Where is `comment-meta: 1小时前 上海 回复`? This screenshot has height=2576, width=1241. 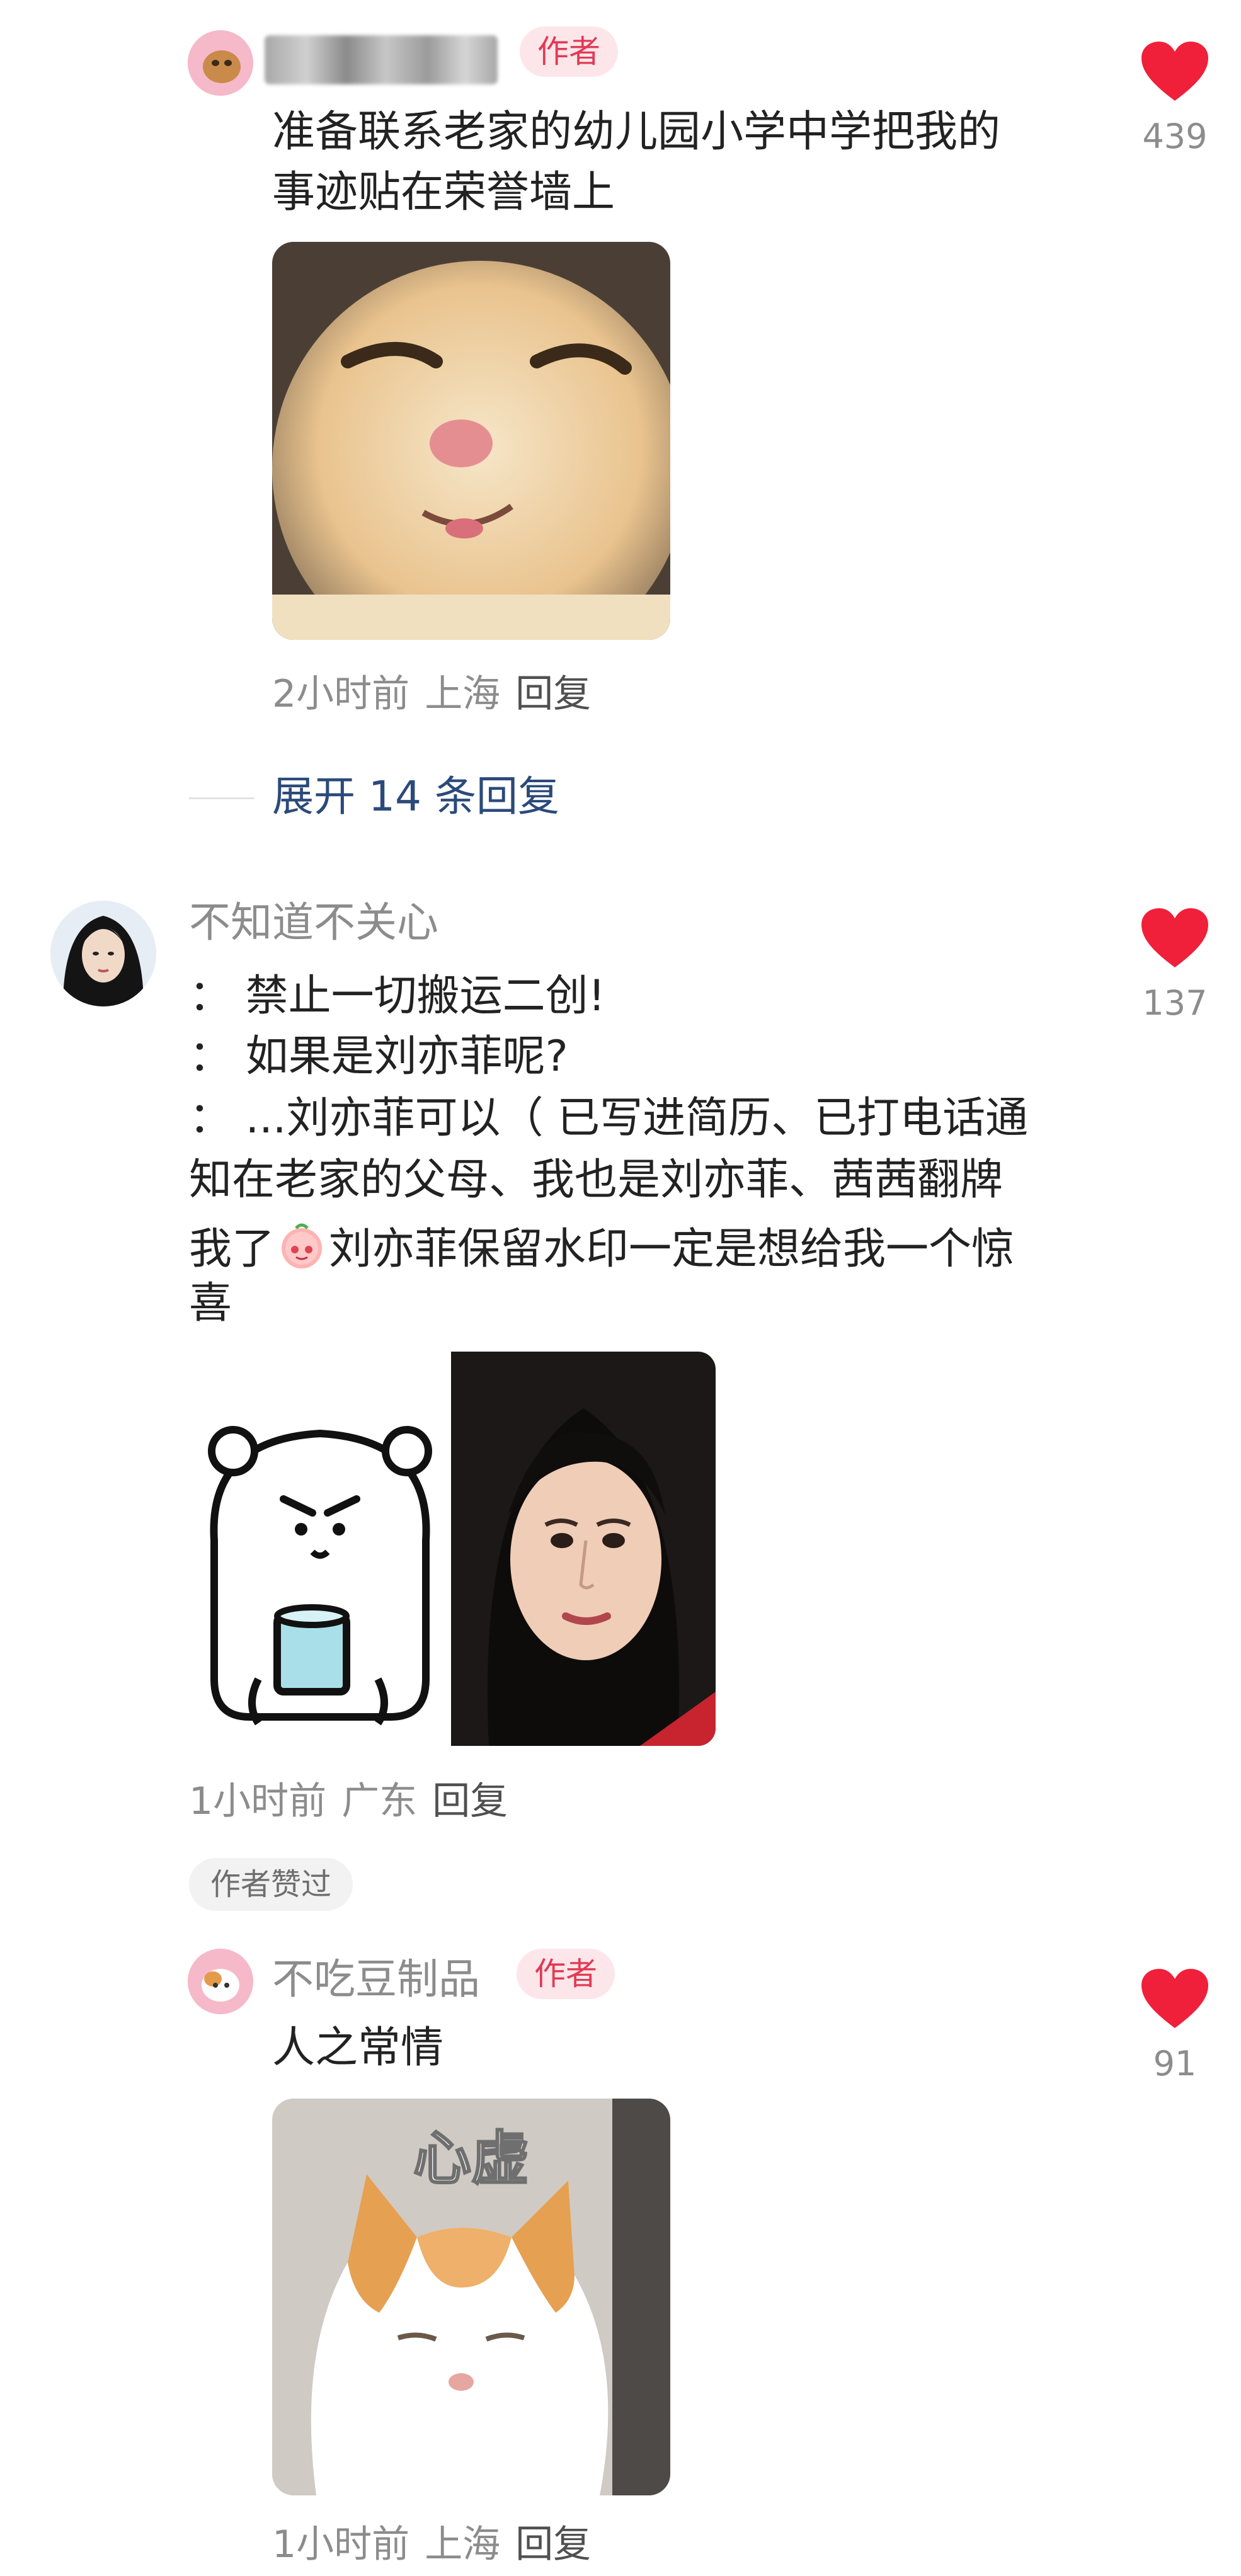 comment-meta: 1小时前 上海 回复 is located at coordinates (431, 2544).